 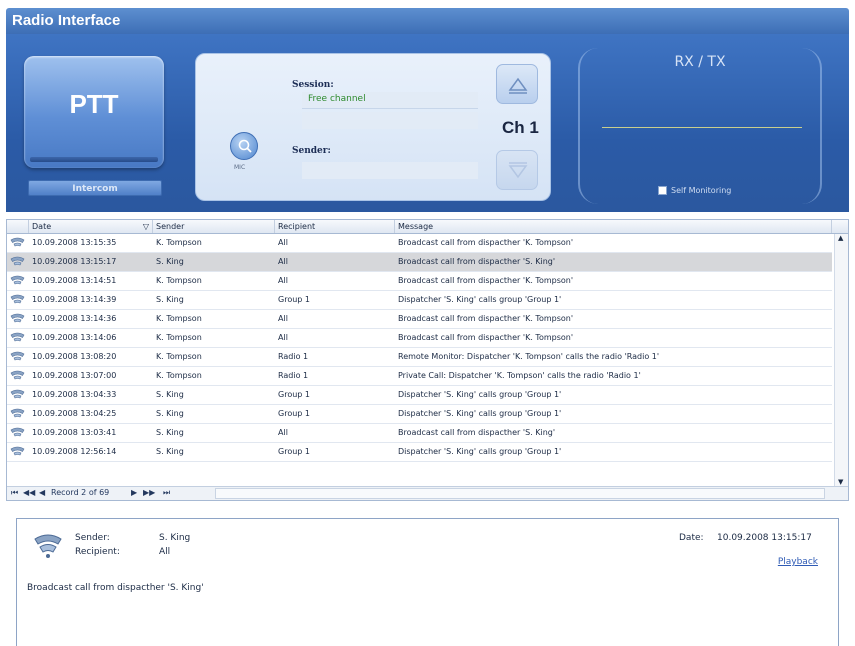 What do you see at coordinates (390, 100) in the screenshot?
I see `session-field: Free channel` at bounding box center [390, 100].